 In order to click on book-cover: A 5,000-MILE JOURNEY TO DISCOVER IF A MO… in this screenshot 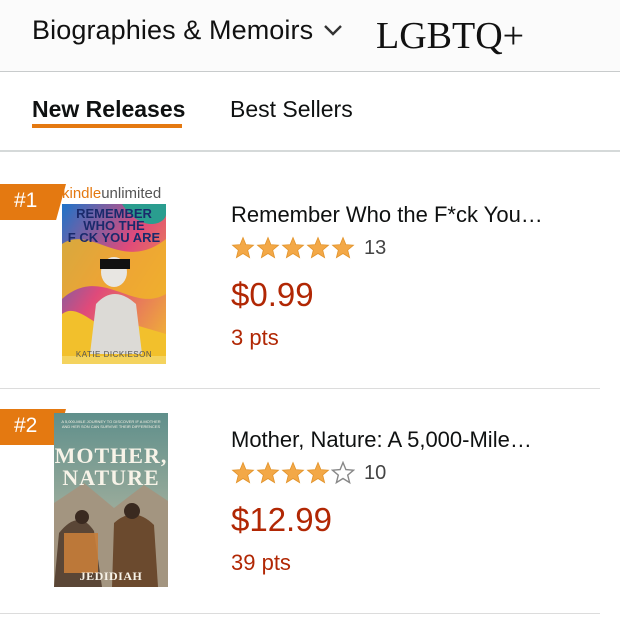, I will do `click(111, 500)`.